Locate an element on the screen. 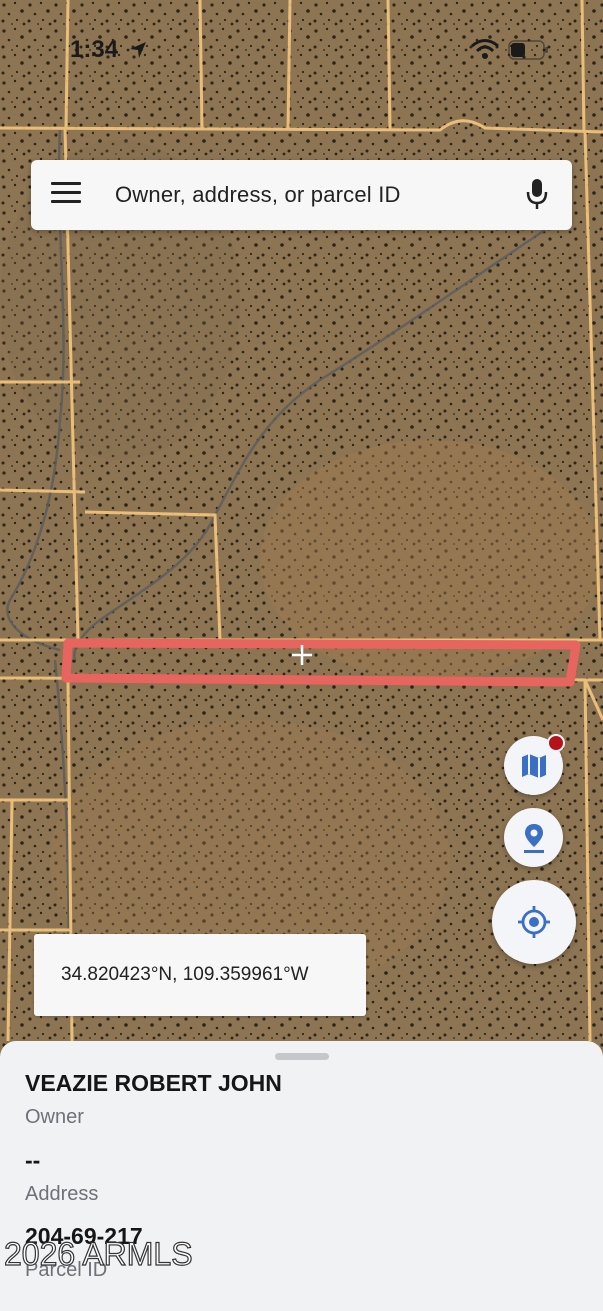 This screenshot has height=1311, width=603. location-arrow-icon is located at coordinates (138, 50).